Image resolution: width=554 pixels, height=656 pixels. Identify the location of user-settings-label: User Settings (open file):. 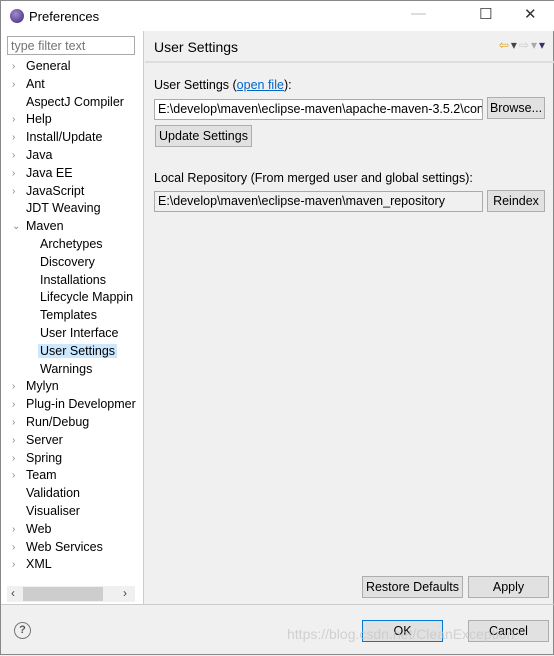
(223, 85).